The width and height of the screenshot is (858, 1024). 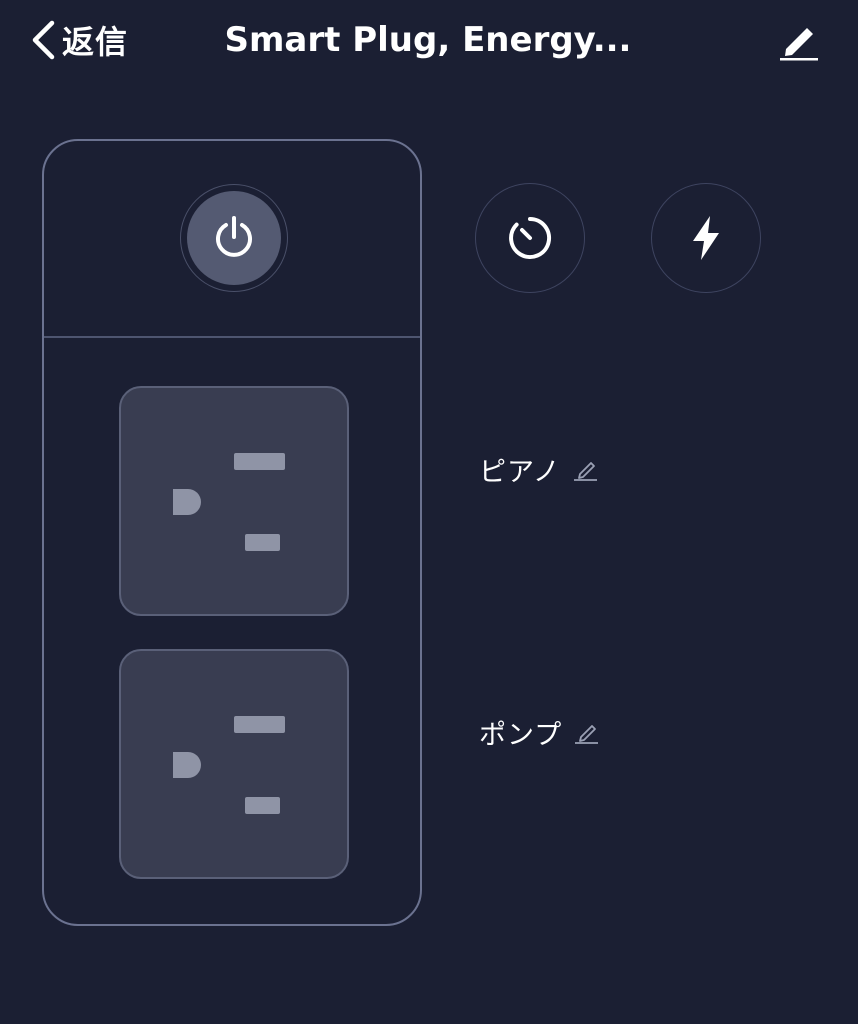 What do you see at coordinates (521, 735) in the screenshot?
I see `outlet-2-name: ポンプ` at bounding box center [521, 735].